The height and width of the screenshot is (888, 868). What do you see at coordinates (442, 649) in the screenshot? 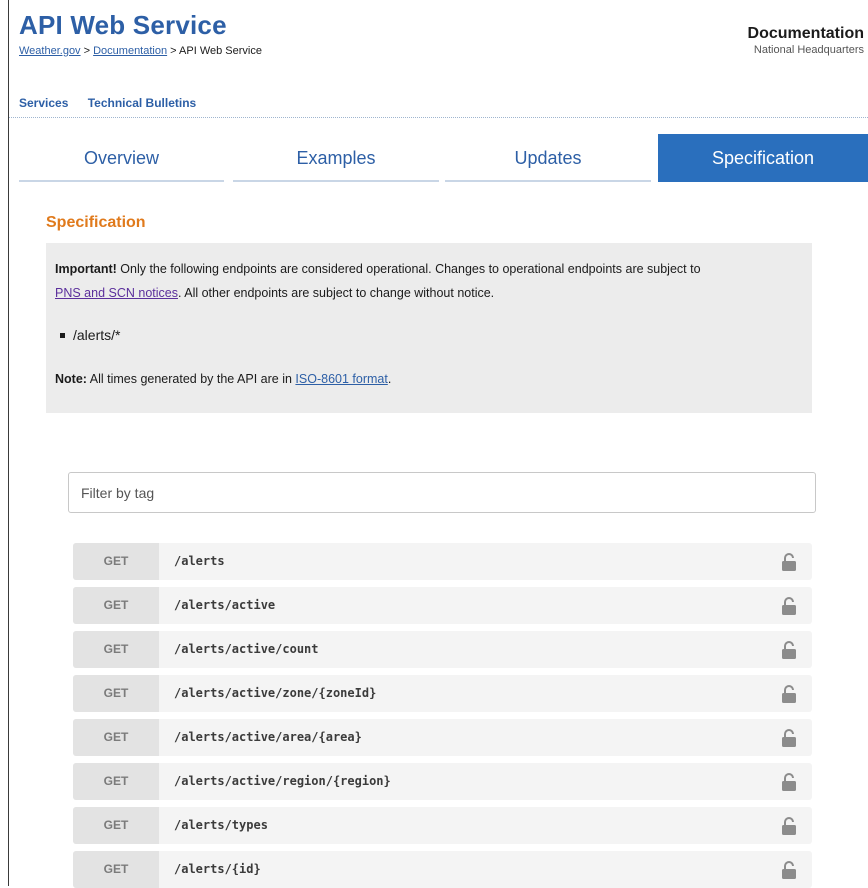
I see `endpoint-row: GET /alerts/active/count` at bounding box center [442, 649].